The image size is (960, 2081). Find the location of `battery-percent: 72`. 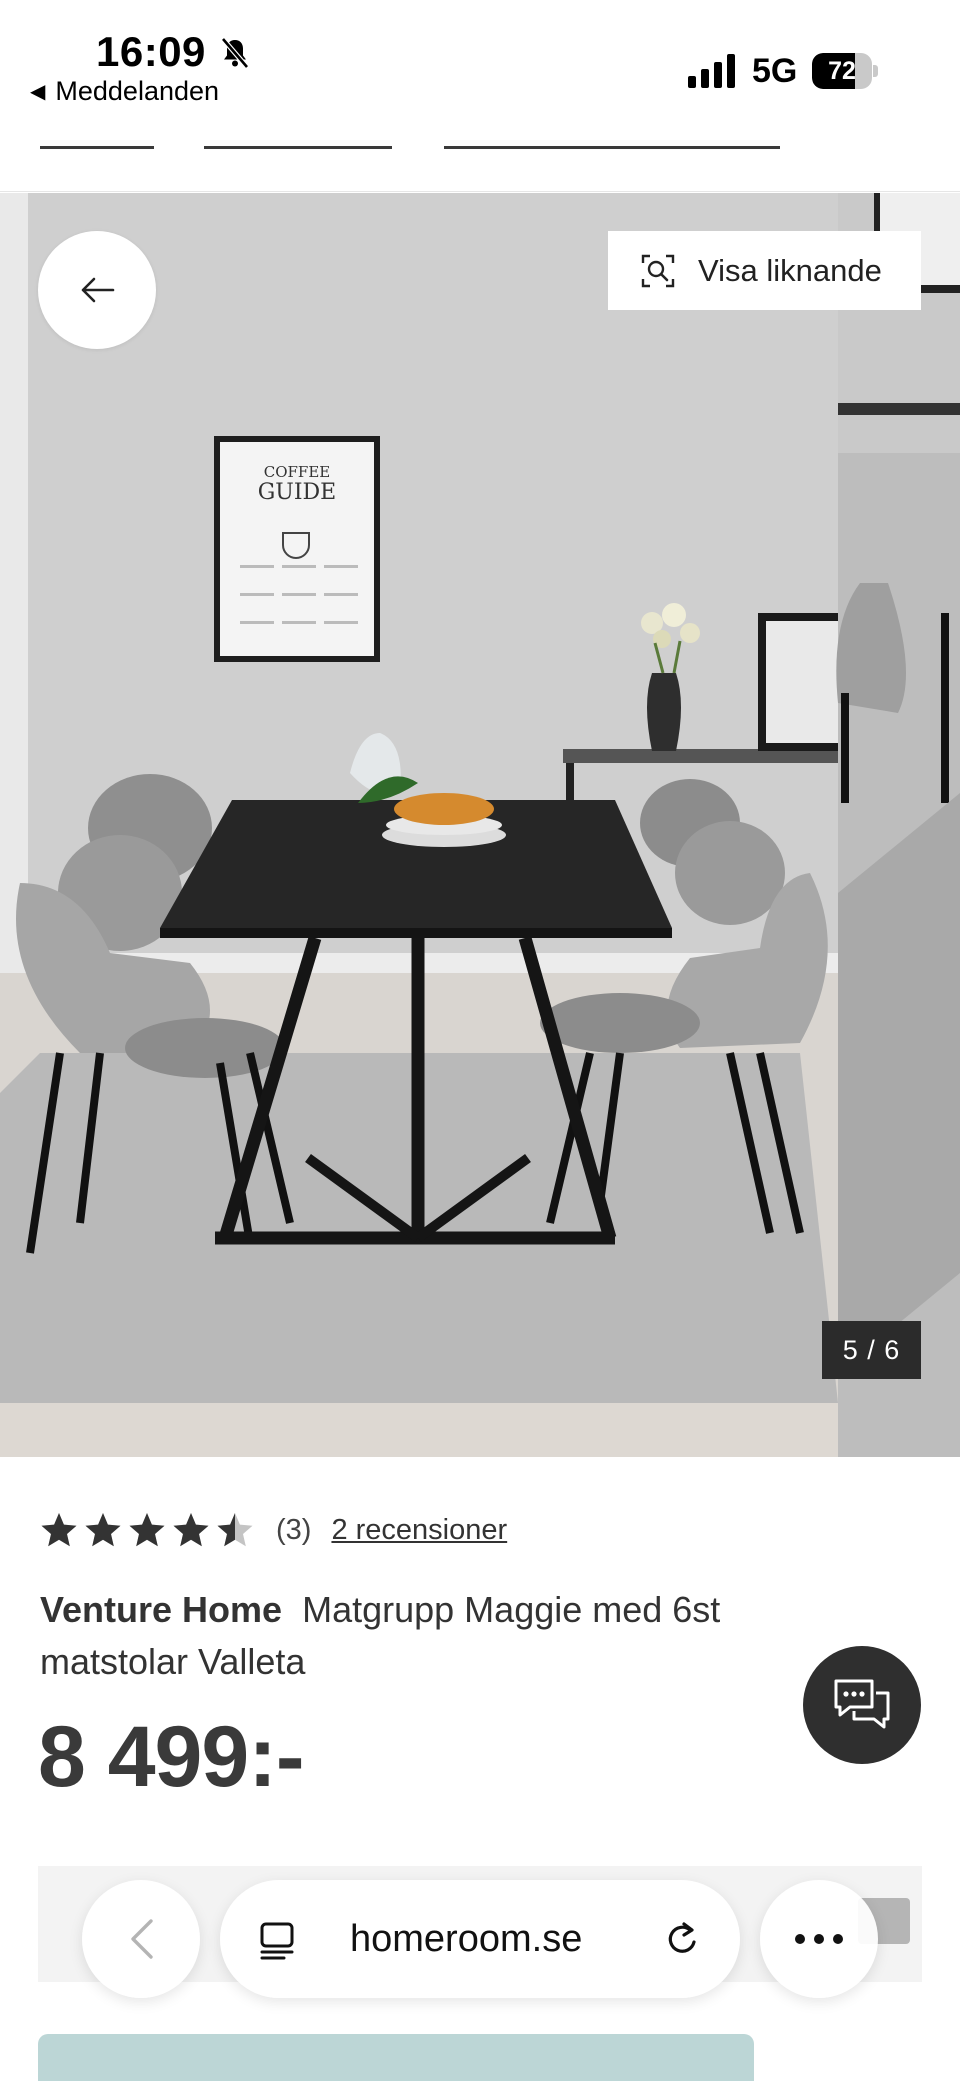

battery-percent: 72 is located at coordinates (842, 71).